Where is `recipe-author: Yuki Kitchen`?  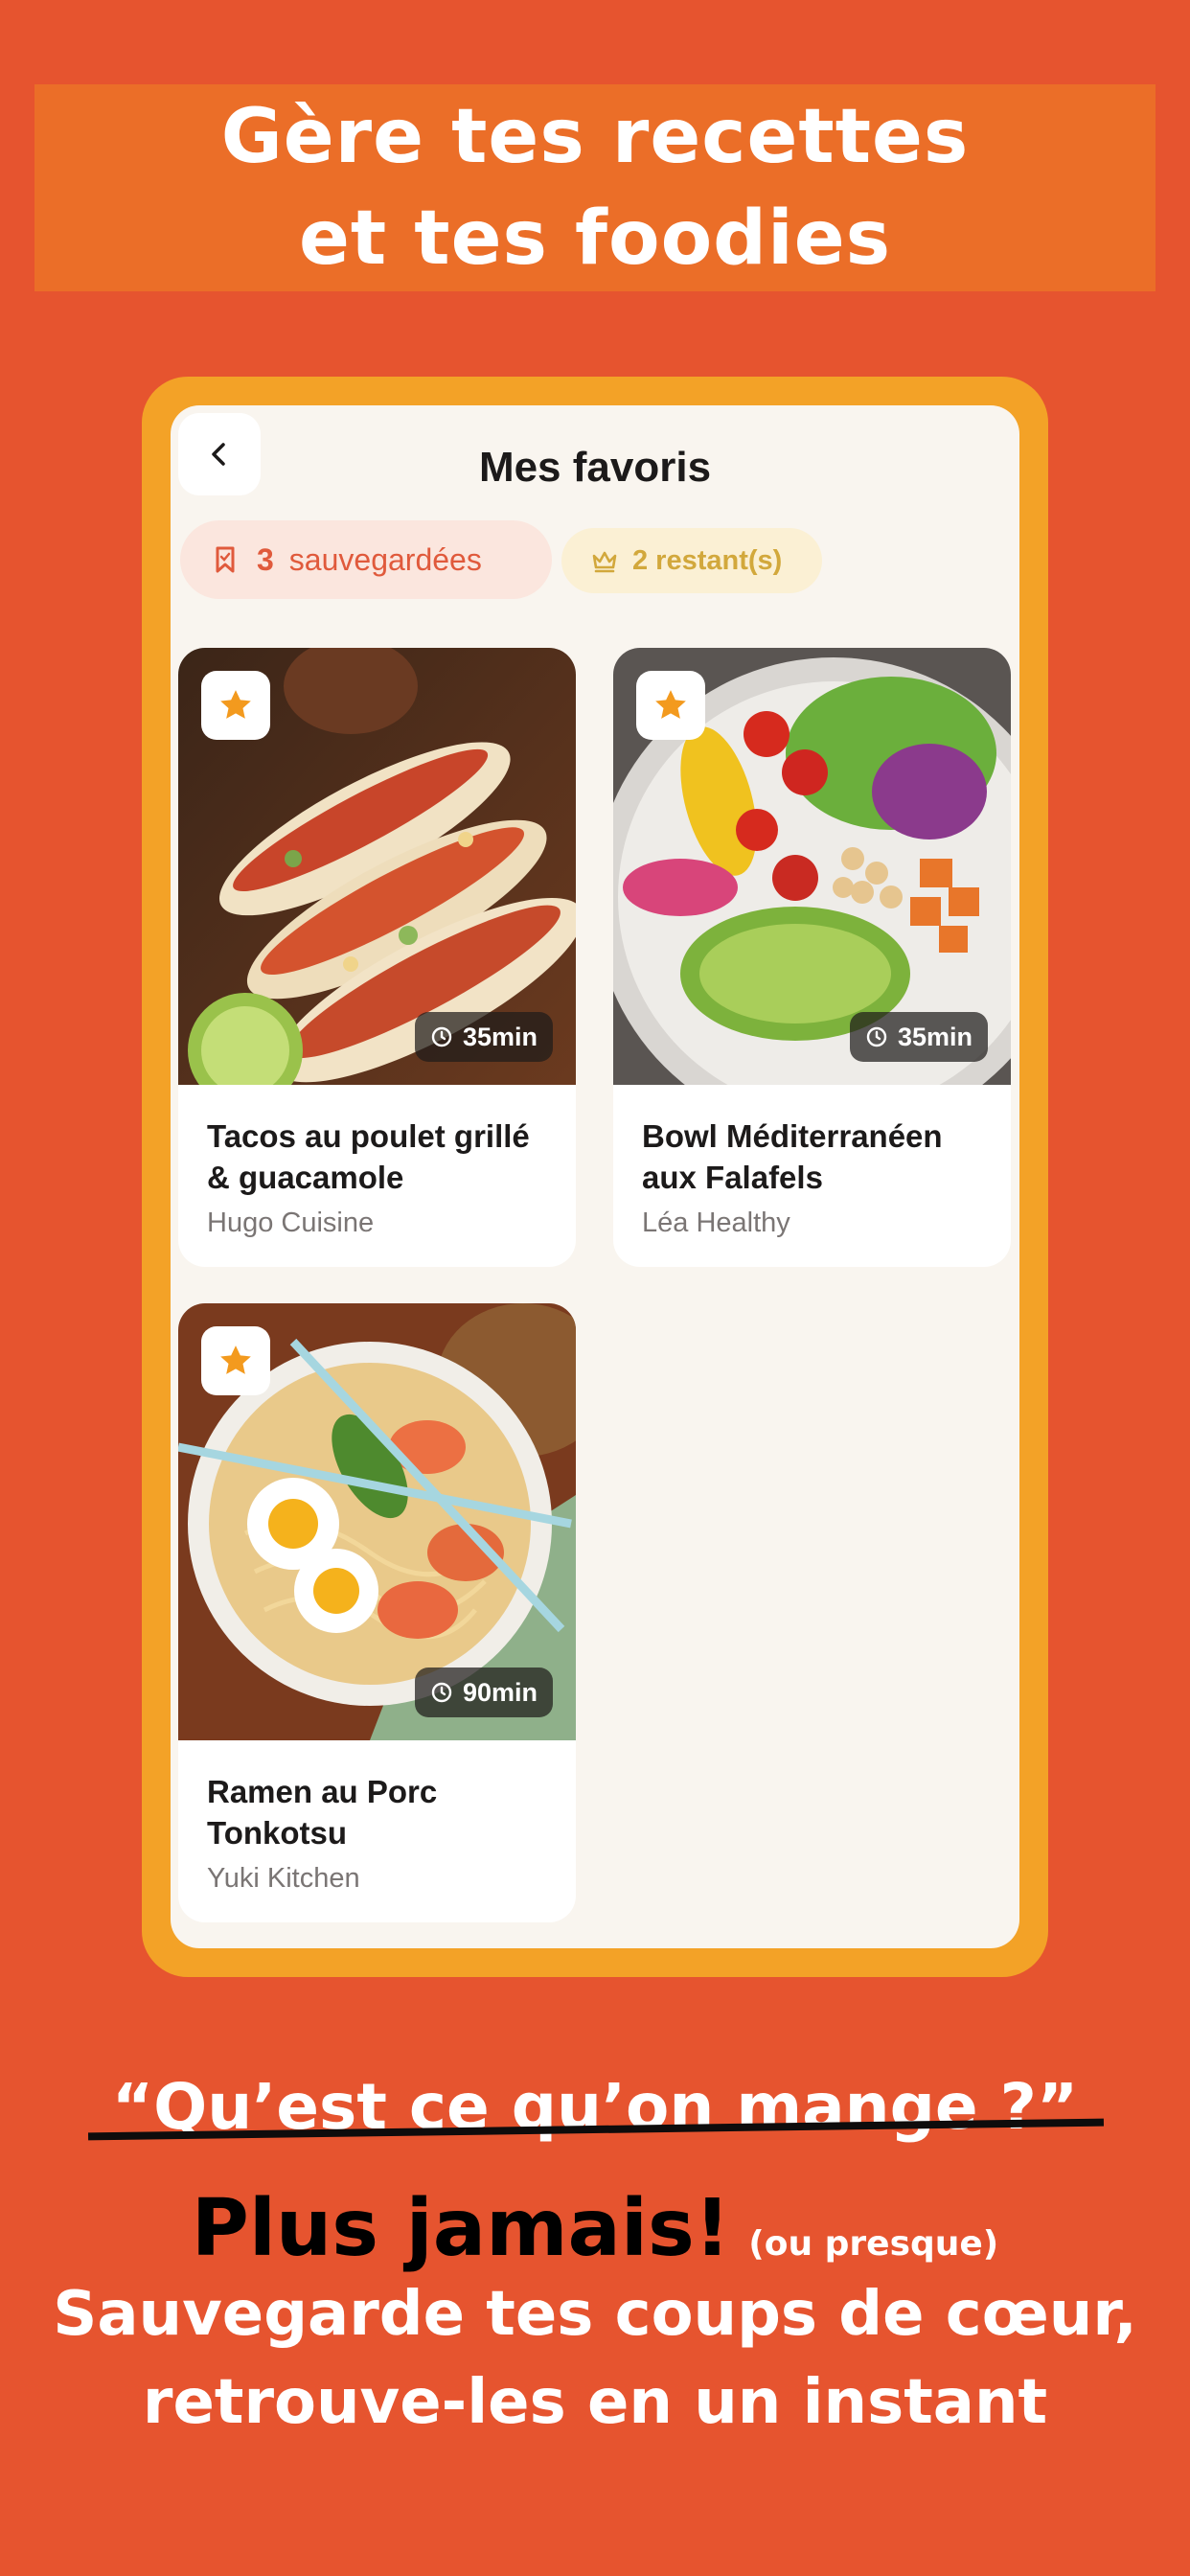
recipe-author: Yuki Kitchen is located at coordinates (284, 1878).